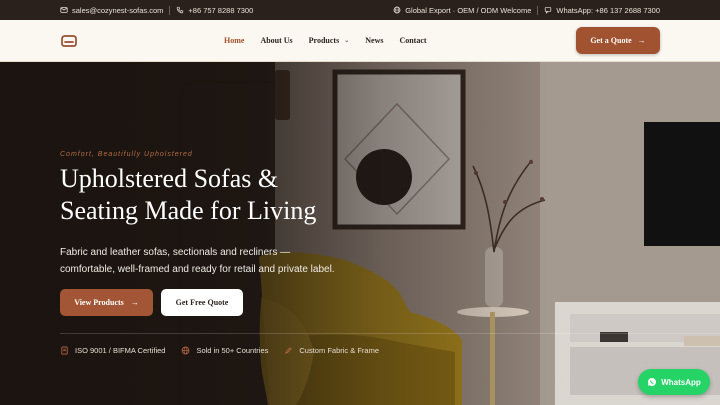  I want to click on hero-kicker: Comfort, Beautifully Upholstered, so click(126, 154).